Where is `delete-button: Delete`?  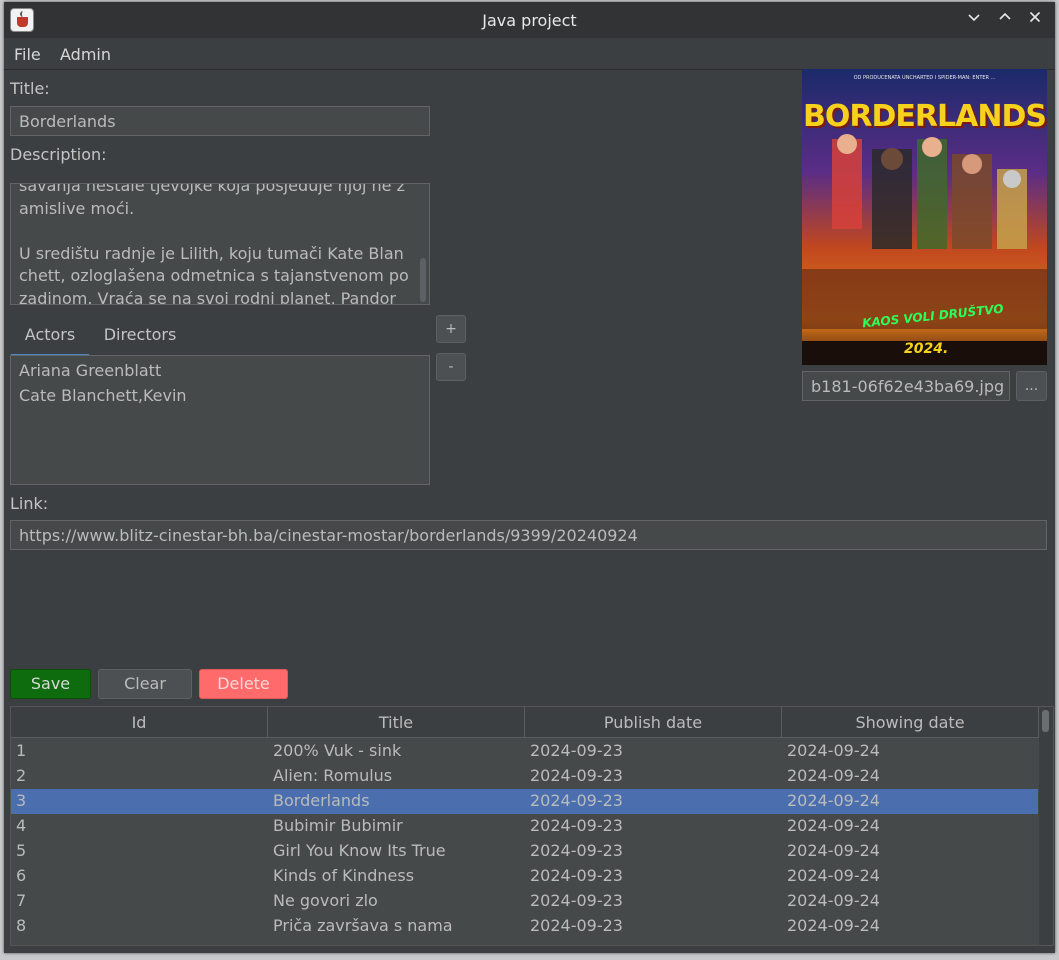 delete-button: Delete is located at coordinates (243, 684).